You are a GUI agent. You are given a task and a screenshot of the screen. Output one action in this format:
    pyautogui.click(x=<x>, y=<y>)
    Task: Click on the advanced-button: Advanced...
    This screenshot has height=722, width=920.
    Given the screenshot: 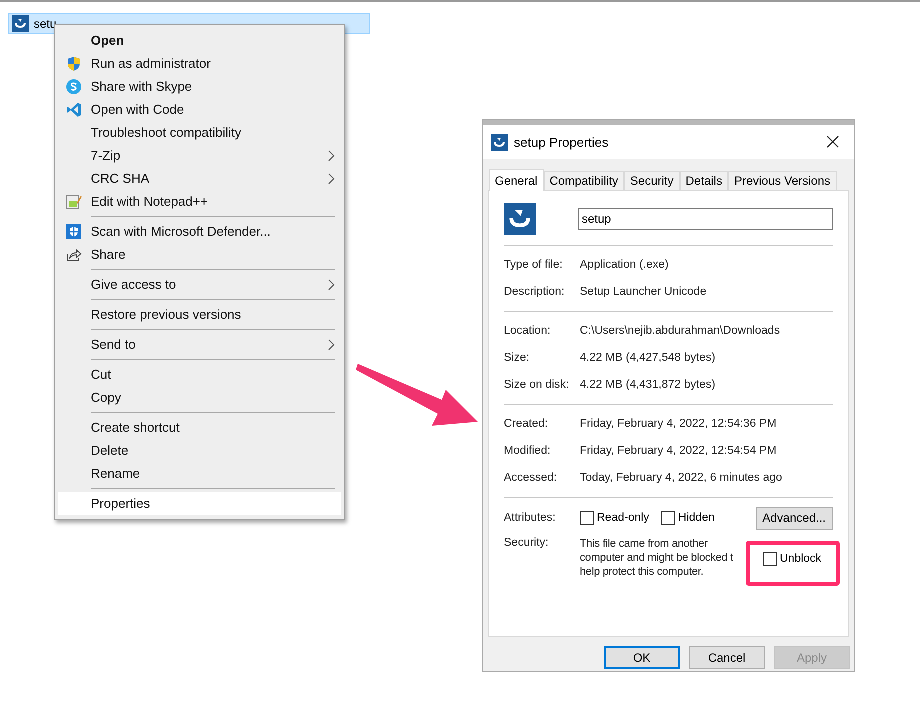 What is the action you would take?
    pyautogui.click(x=794, y=518)
    